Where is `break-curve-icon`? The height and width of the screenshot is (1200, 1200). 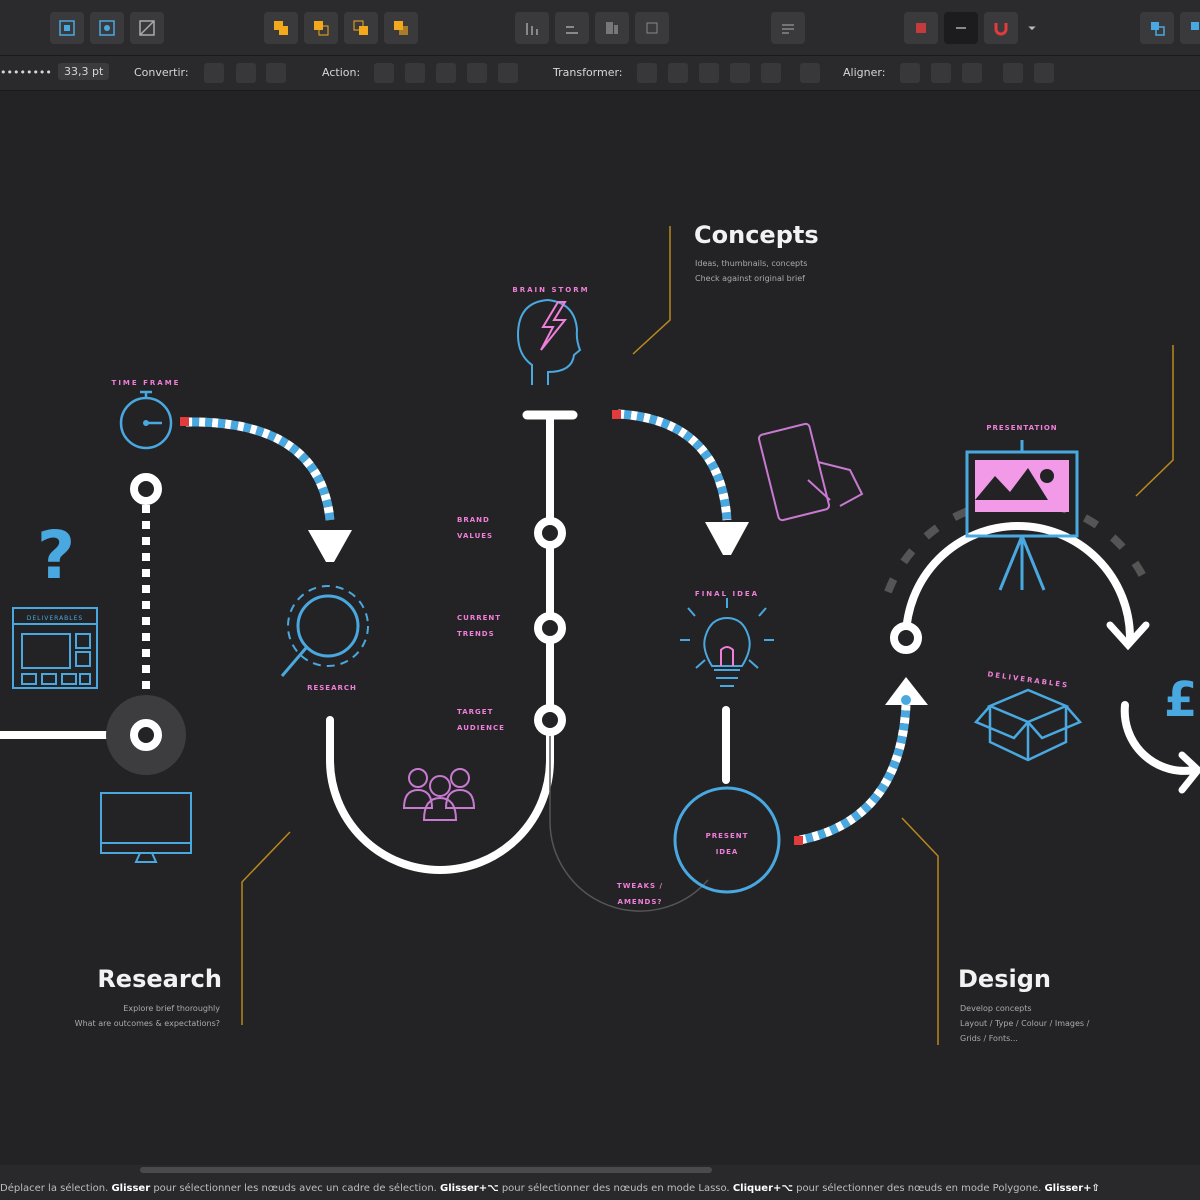 break-curve-icon is located at coordinates (384, 73).